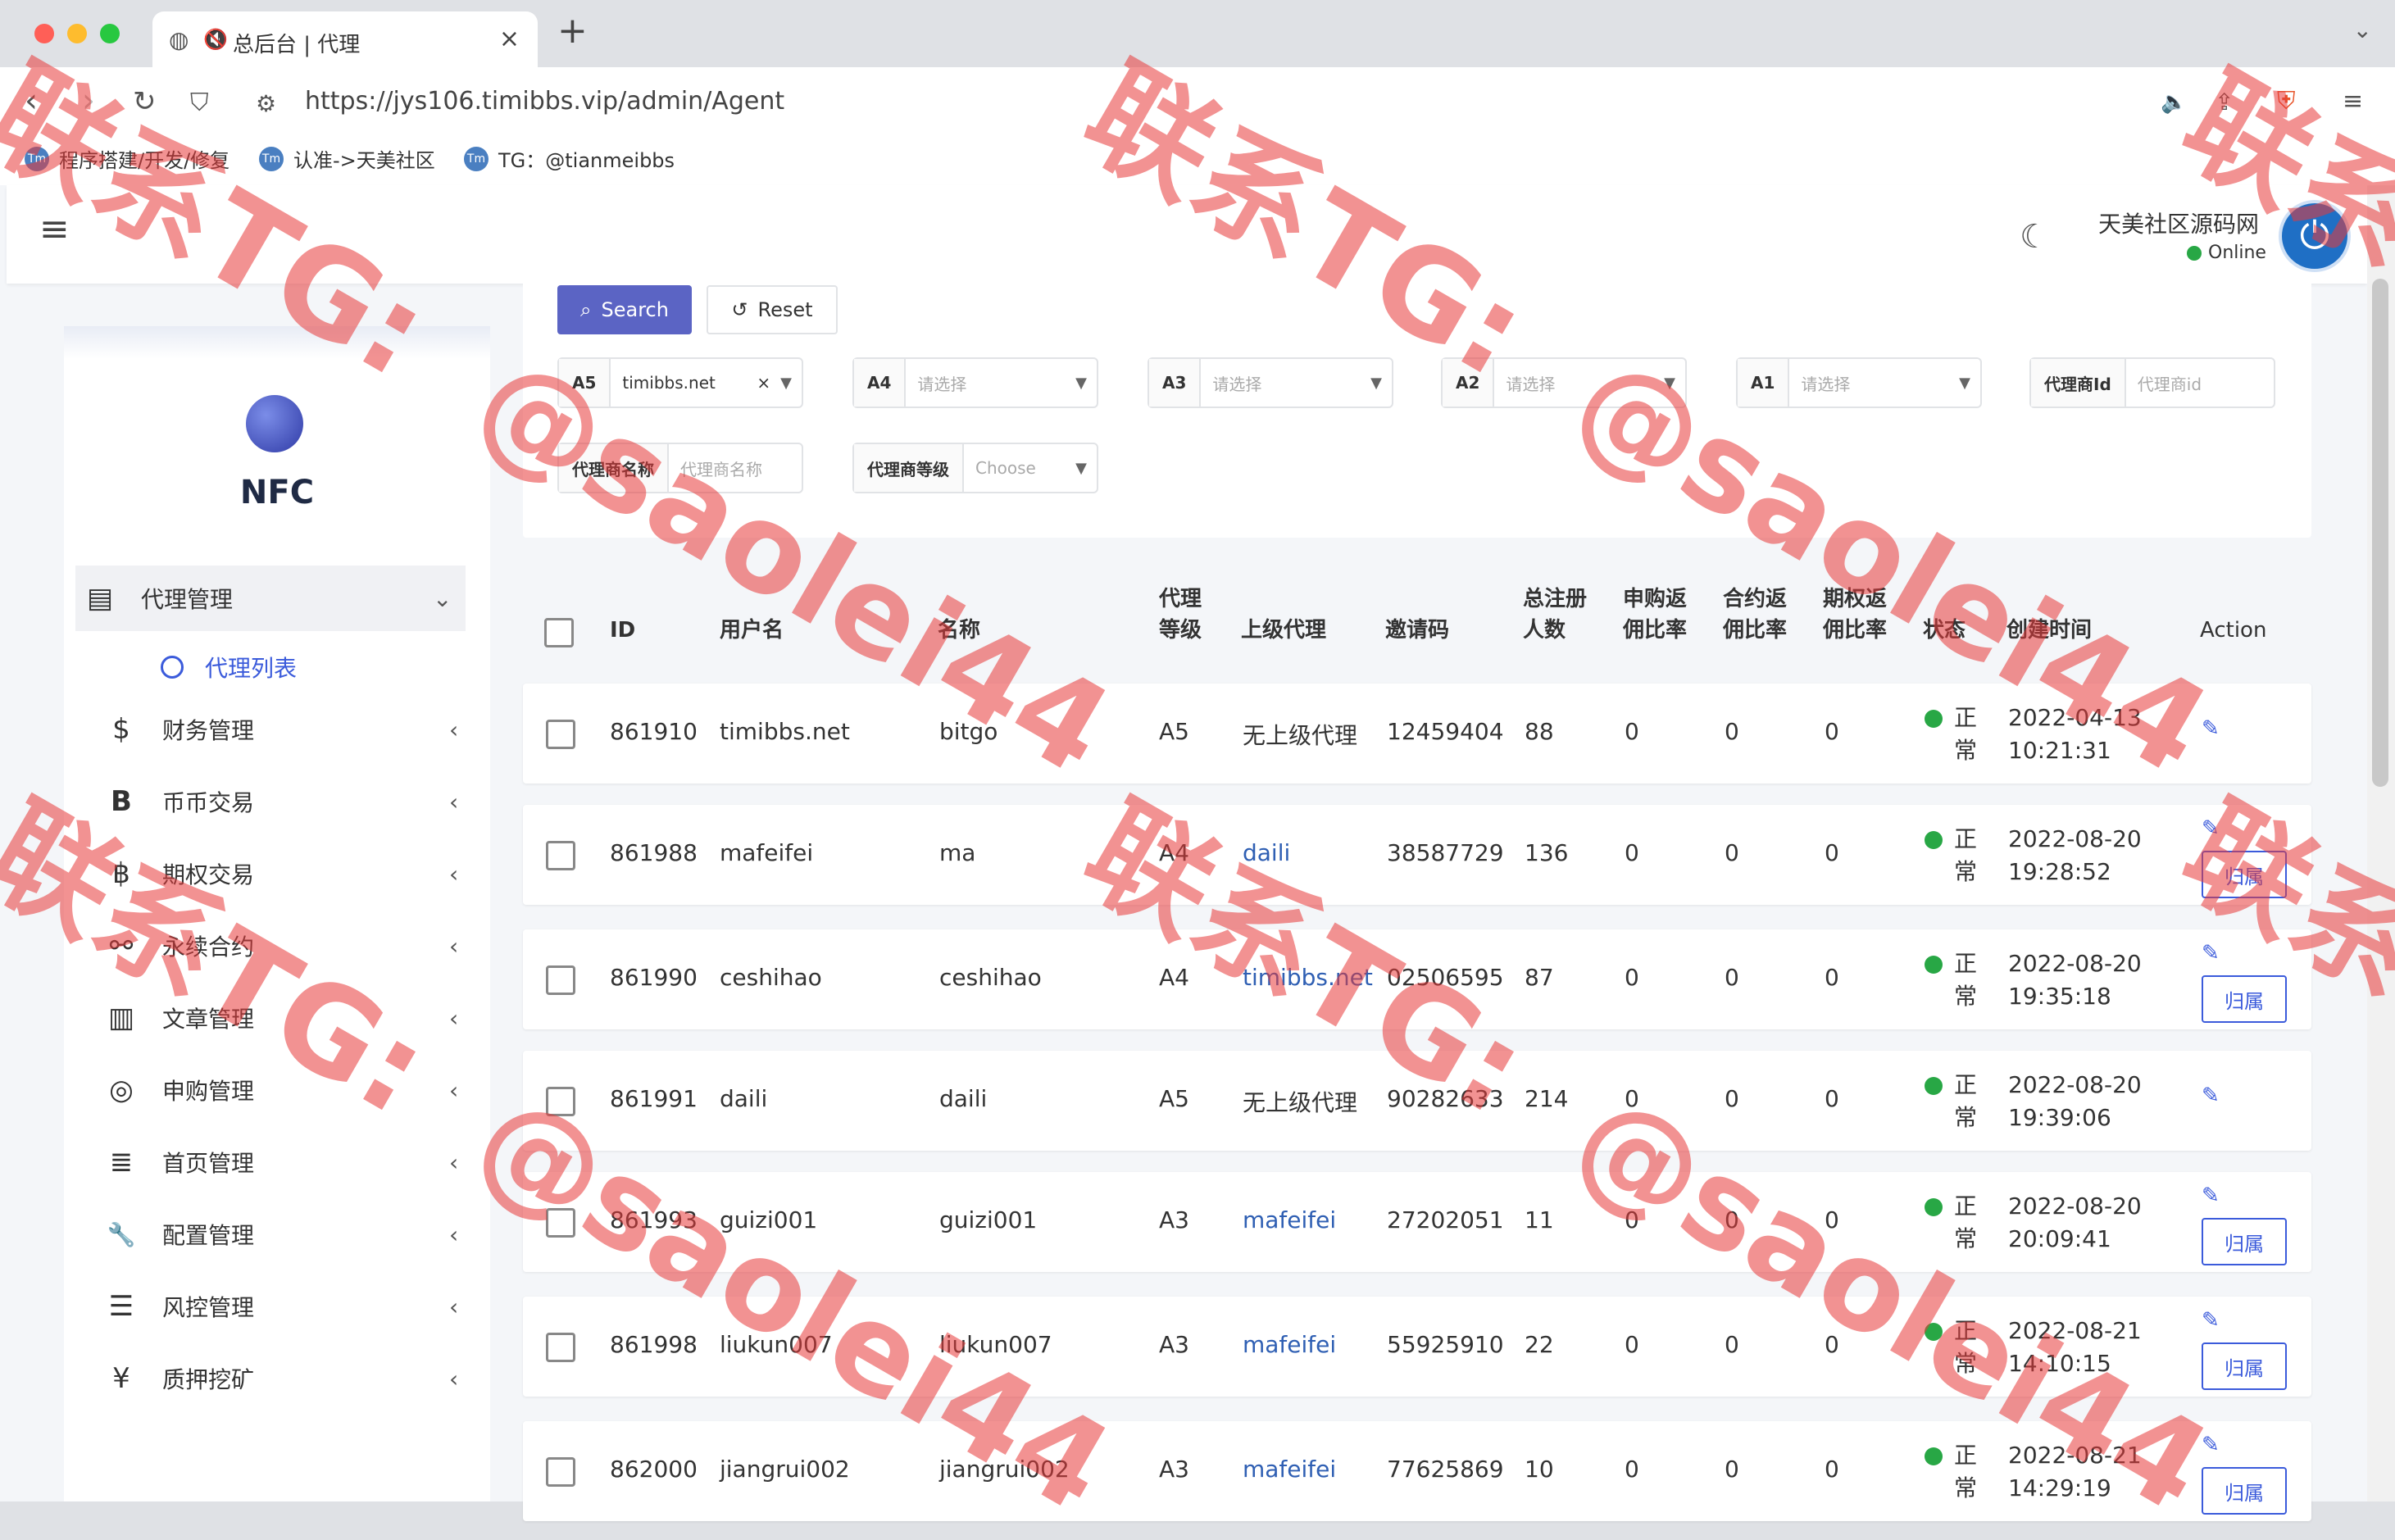 Image resolution: width=2395 pixels, height=1540 pixels. I want to click on speaker-muted-icon: 🔈, so click(2174, 103).